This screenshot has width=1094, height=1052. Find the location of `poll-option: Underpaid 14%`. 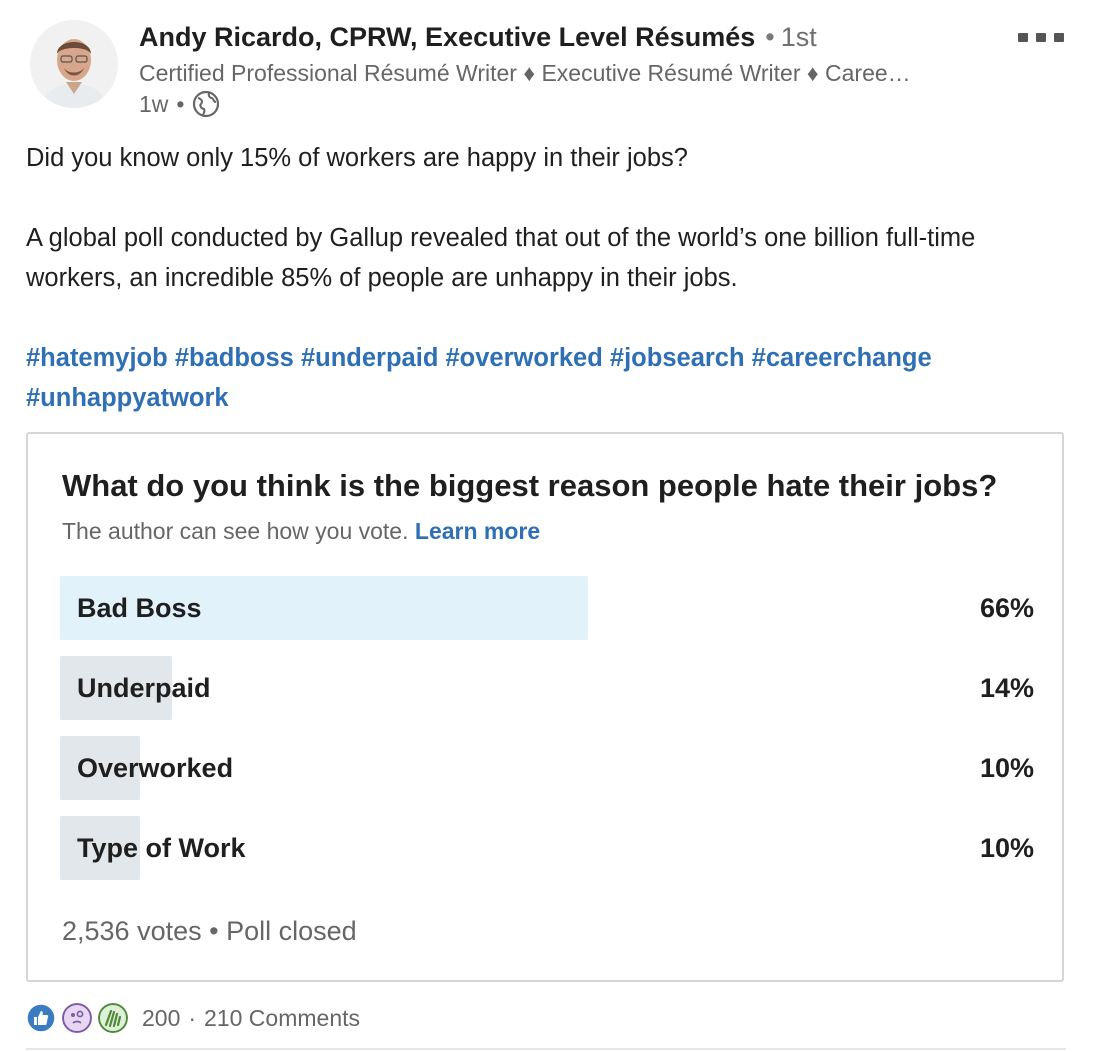

poll-option: Underpaid 14% is located at coordinates (547, 688).